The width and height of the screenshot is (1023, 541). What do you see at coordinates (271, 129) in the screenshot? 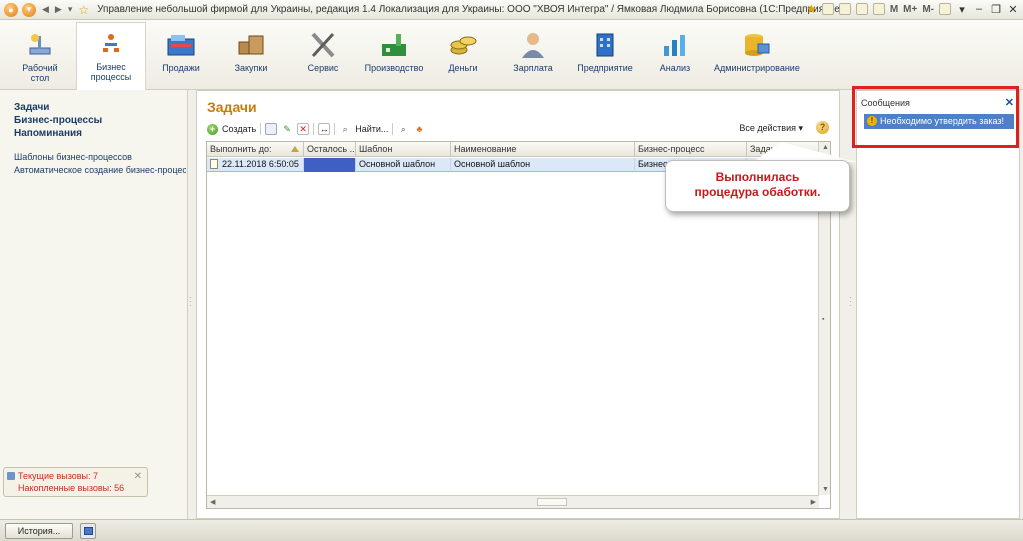
I see `copy-icon` at bounding box center [271, 129].